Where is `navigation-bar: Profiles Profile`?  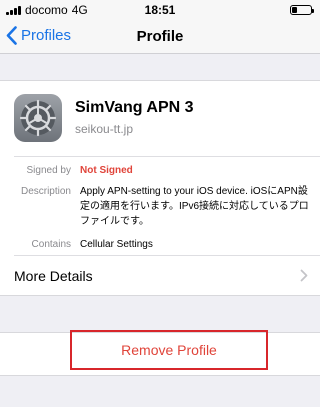
navigation-bar: Profiles Profile is located at coordinates (160, 37).